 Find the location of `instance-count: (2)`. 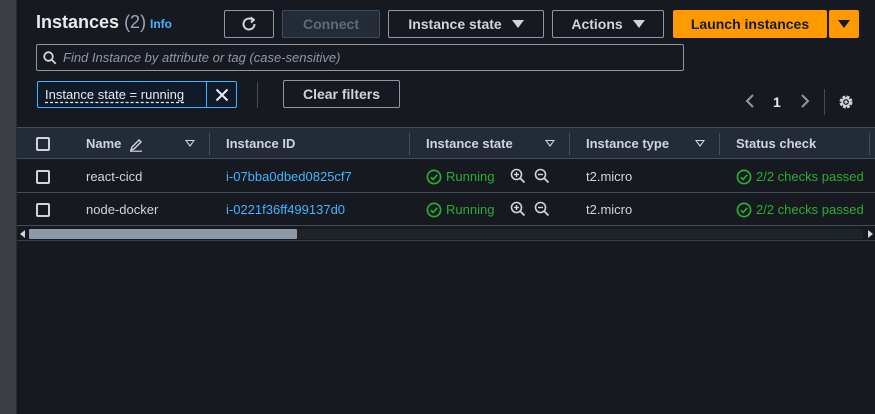

instance-count: (2) is located at coordinates (135, 22).